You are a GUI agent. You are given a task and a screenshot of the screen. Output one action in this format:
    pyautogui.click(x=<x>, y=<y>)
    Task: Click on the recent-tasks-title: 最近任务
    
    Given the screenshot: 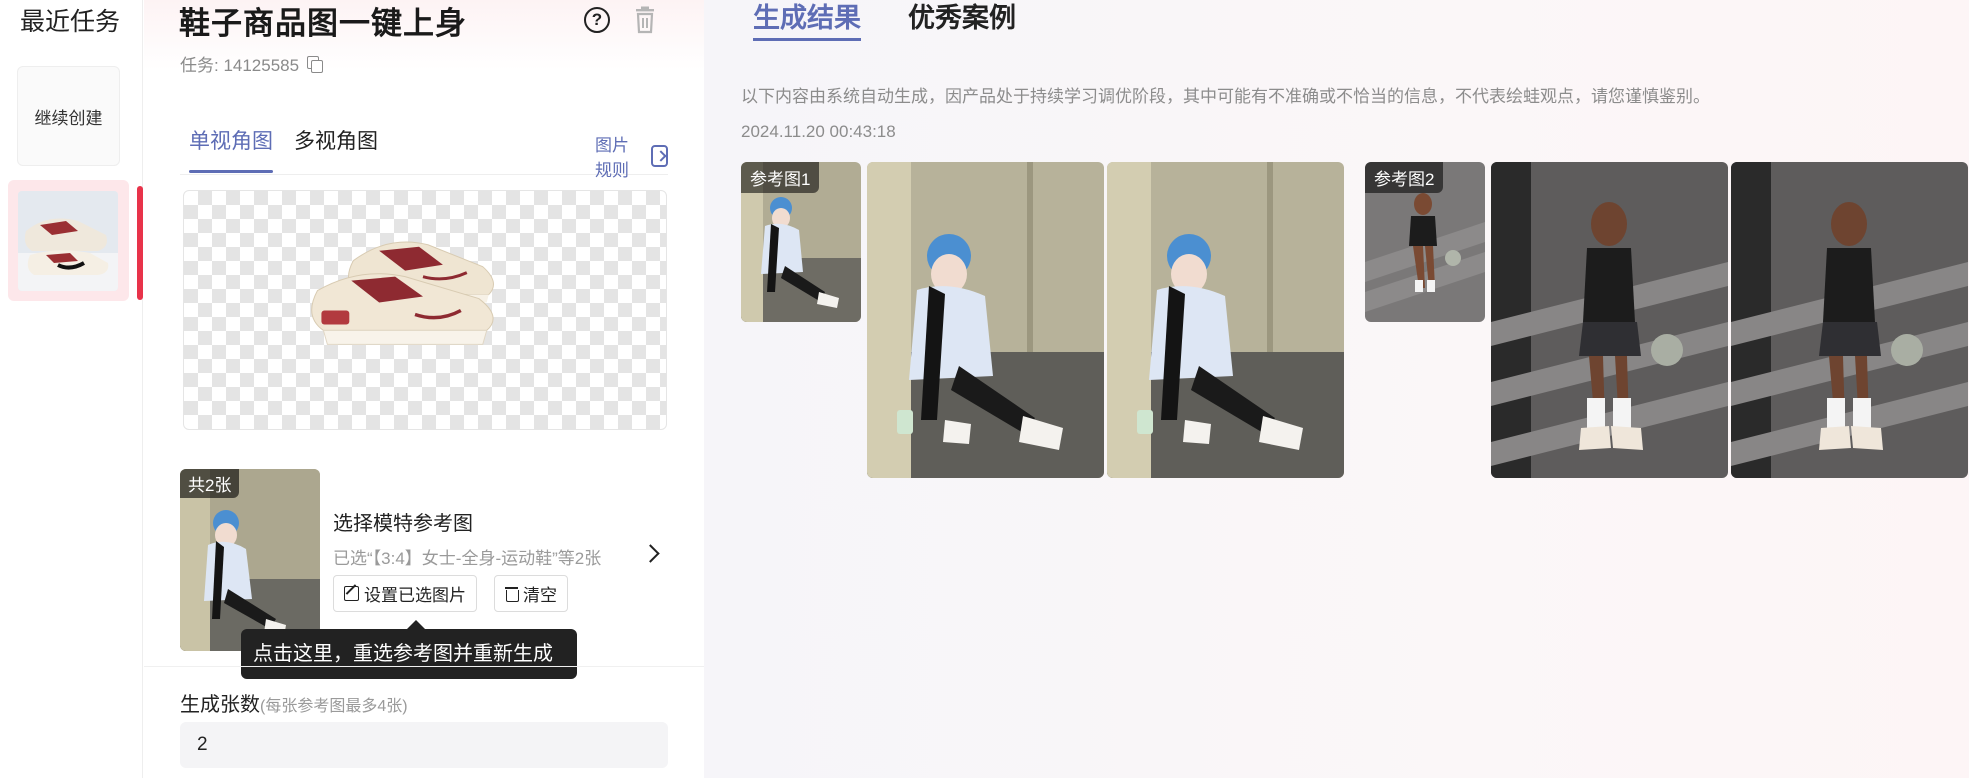 What is the action you would take?
    pyautogui.click(x=70, y=22)
    